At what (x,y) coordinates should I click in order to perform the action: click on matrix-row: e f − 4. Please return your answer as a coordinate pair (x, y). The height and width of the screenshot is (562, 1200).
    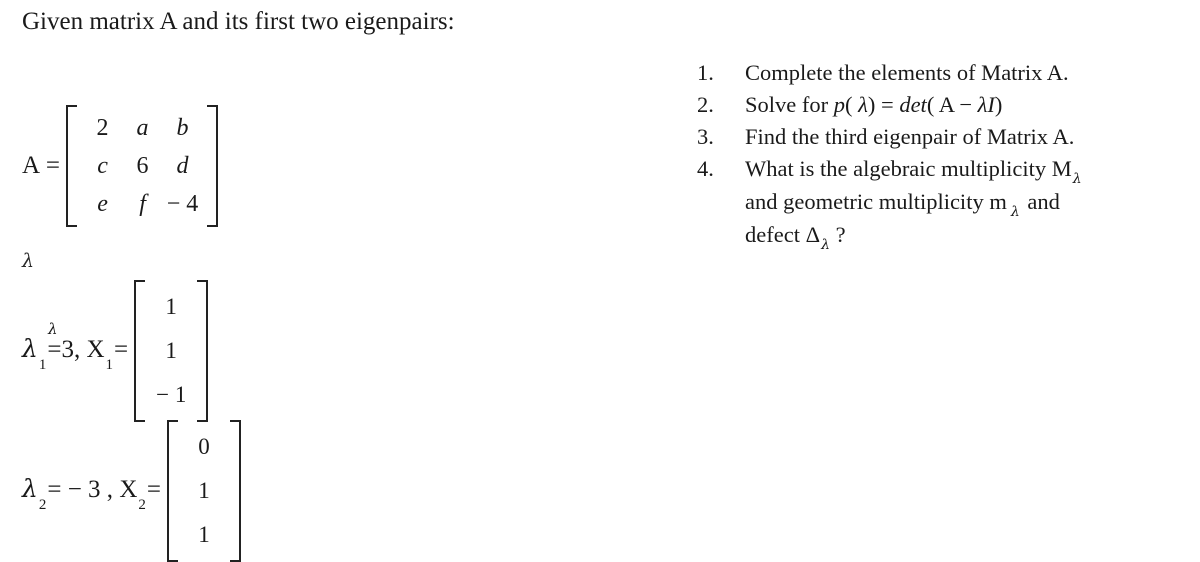
    Looking at the image, I should click on (143, 204).